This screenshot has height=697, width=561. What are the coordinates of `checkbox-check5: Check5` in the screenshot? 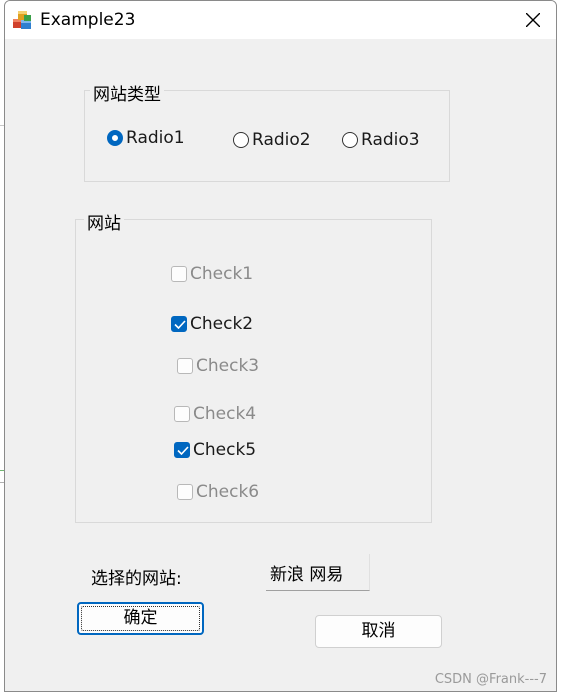 It's located at (215, 450).